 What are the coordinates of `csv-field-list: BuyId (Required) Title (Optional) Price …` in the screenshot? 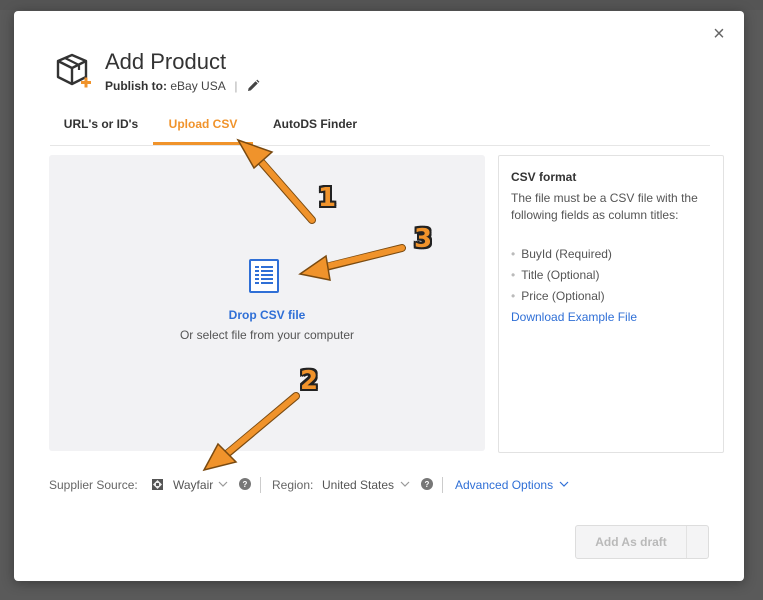 It's located at (561, 275).